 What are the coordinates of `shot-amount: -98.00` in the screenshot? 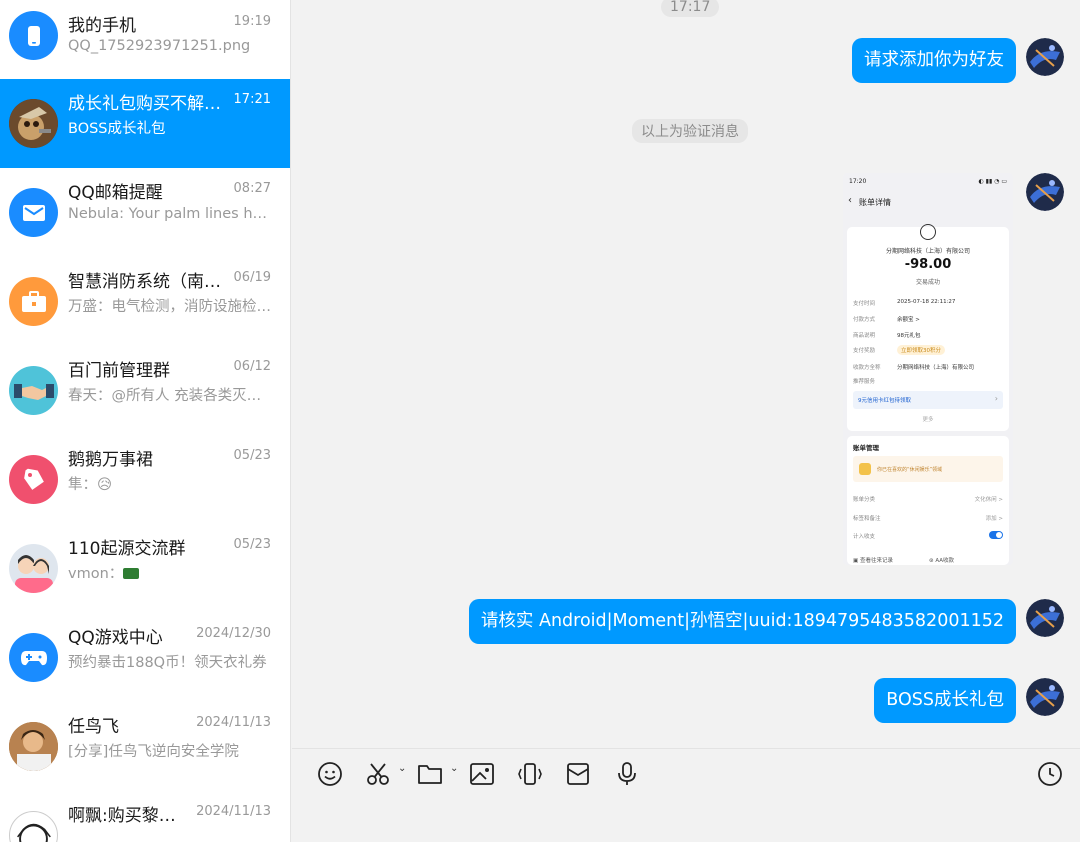 It's located at (928, 264).